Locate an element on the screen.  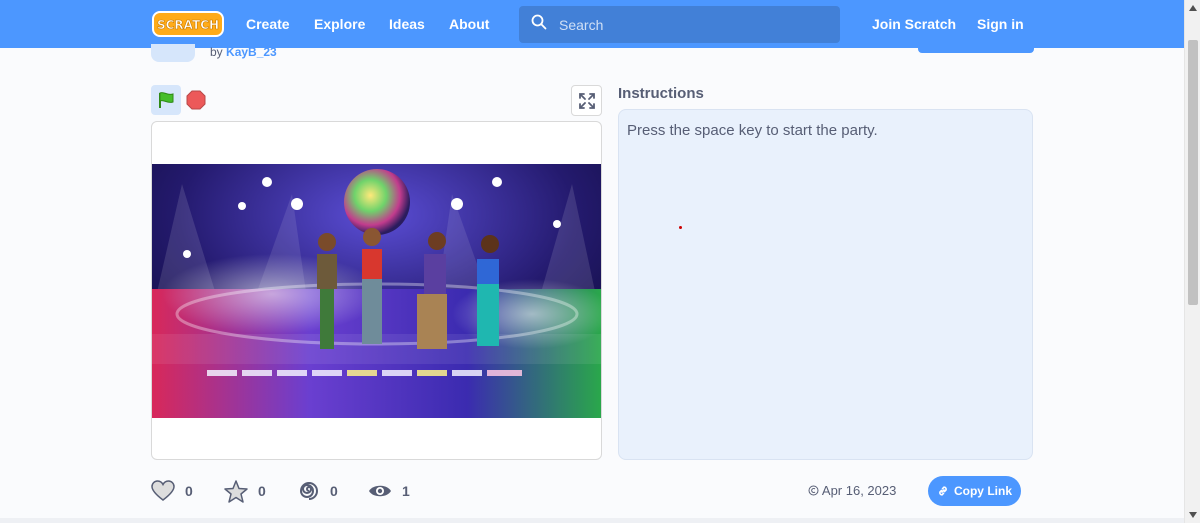
nav-explore: Explore is located at coordinates (339, 24).